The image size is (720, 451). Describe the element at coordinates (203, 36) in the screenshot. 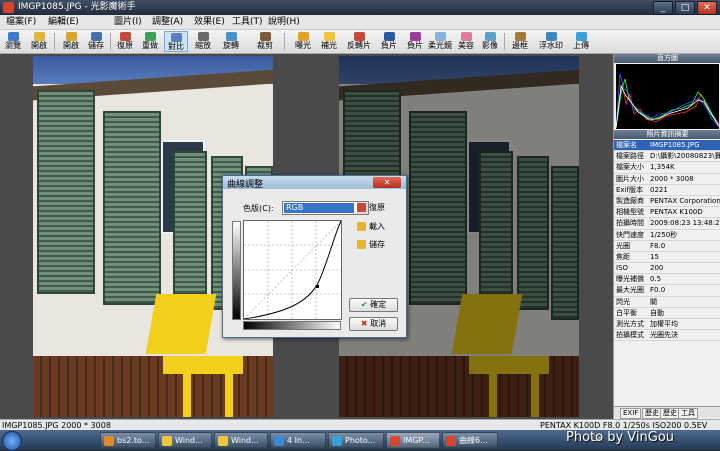

I see `zoom-icon` at that location.